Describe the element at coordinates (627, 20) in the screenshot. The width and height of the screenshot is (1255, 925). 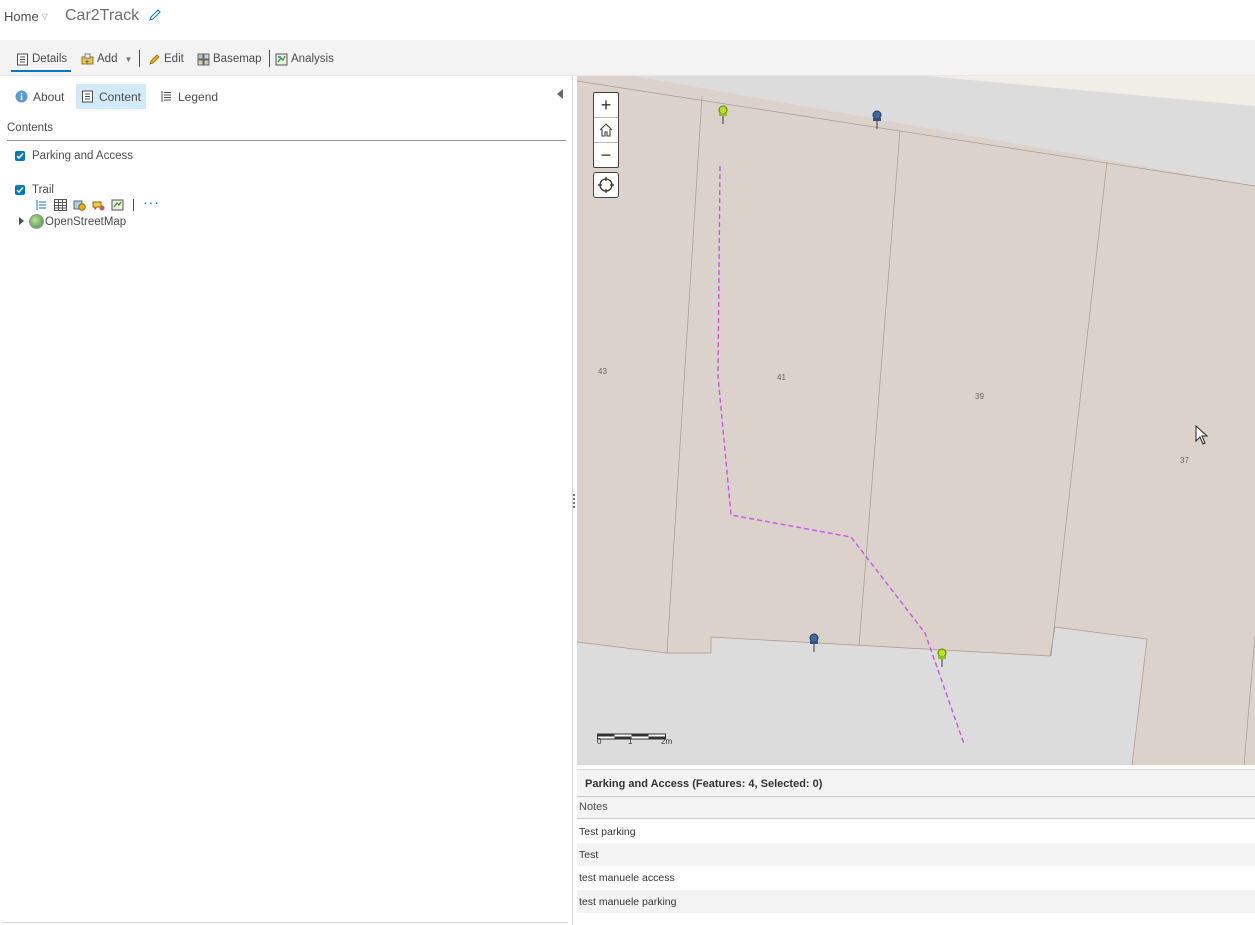
I see `top-bar: Home ▽ Car2Track` at that location.